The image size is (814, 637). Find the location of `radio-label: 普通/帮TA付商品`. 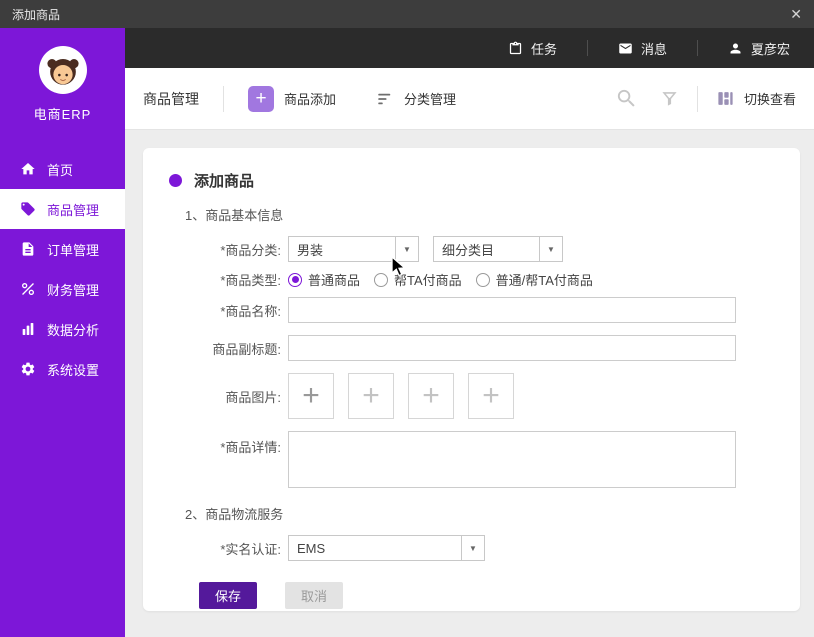

radio-label: 普通/帮TA付商品 is located at coordinates (544, 280).